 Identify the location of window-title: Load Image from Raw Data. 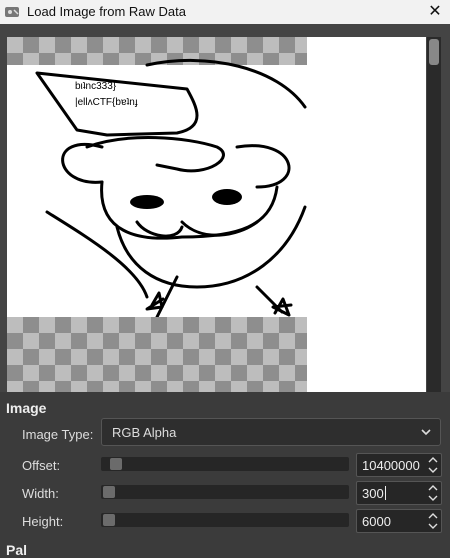
(106, 11).